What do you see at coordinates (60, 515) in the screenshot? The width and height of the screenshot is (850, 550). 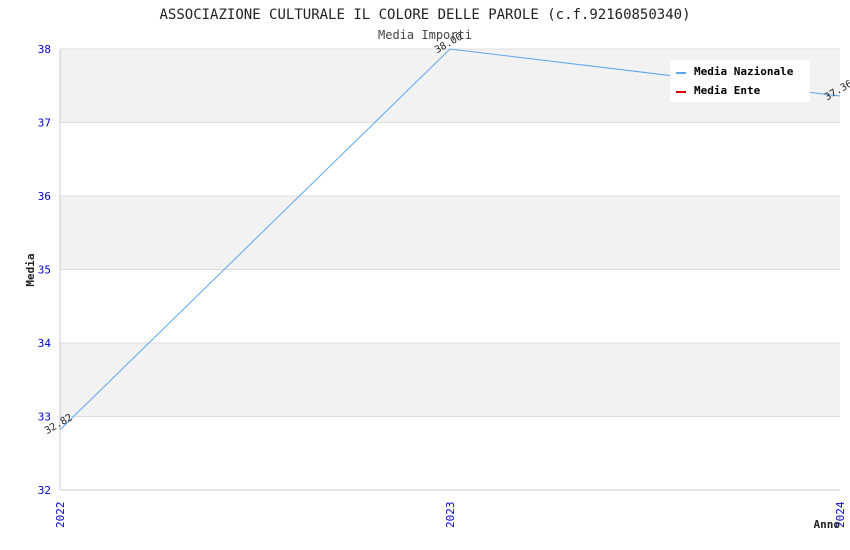 I see `x-tick-label: 2022` at bounding box center [60, 515].